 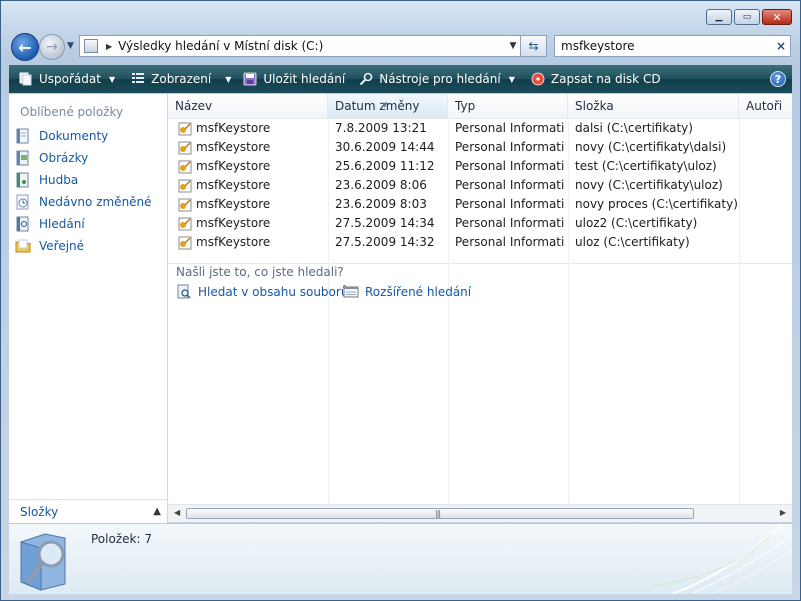 I want to click on refresh-button: ⇆, so click(x=534, y=46).